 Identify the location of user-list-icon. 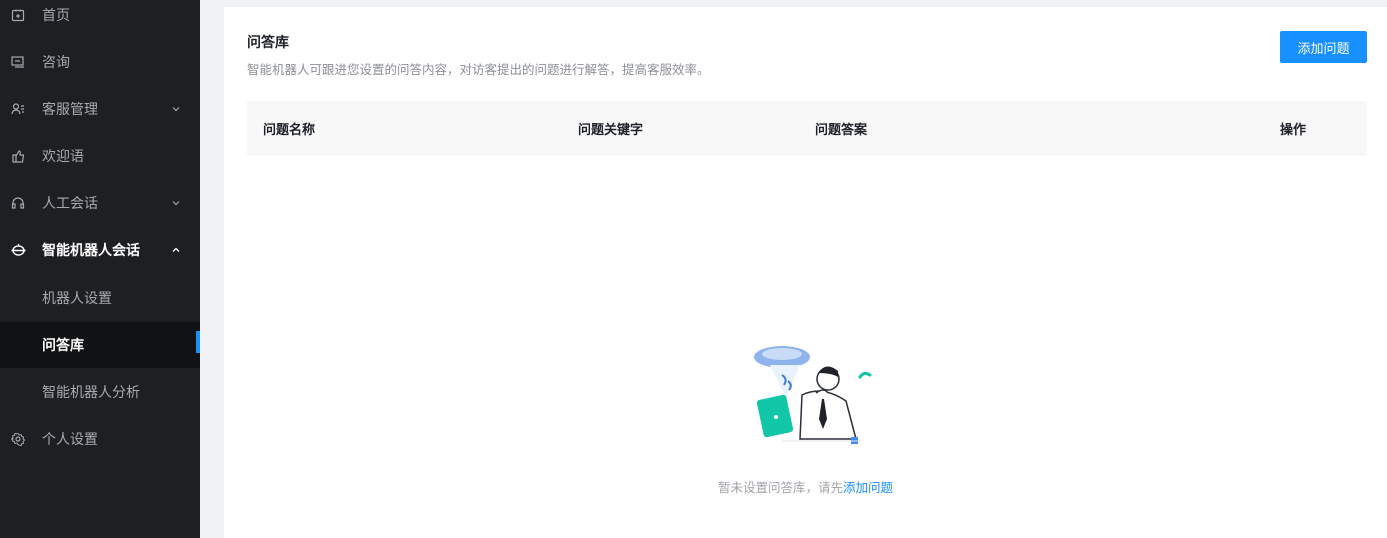
(18, 109).